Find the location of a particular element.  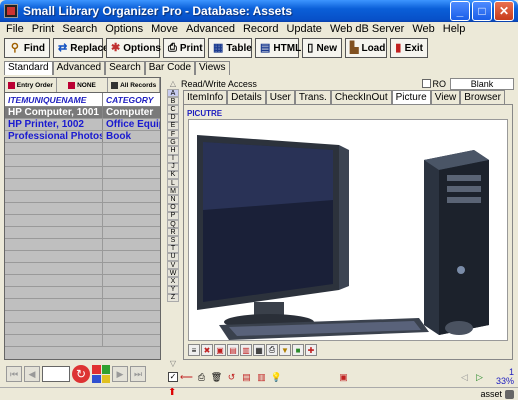

filter-icon: ▼ is located at coordinates (285, 350).